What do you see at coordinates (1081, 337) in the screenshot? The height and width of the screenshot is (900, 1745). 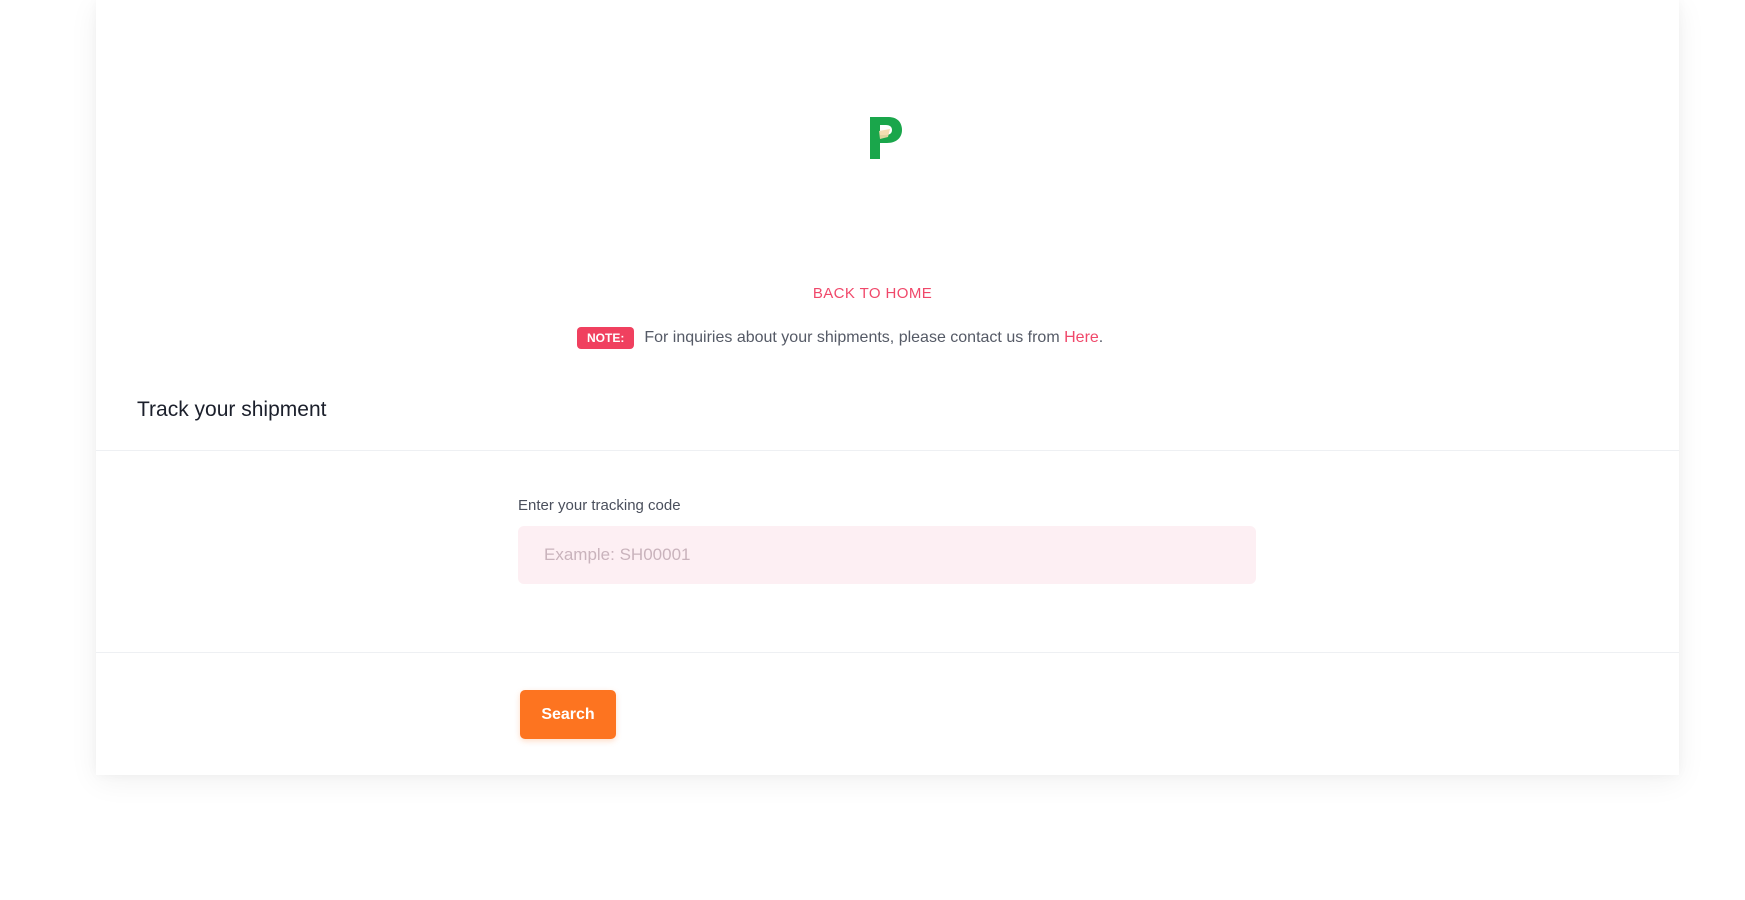 I see `contact-here-link: Here` at bounding box center [1081, 337].